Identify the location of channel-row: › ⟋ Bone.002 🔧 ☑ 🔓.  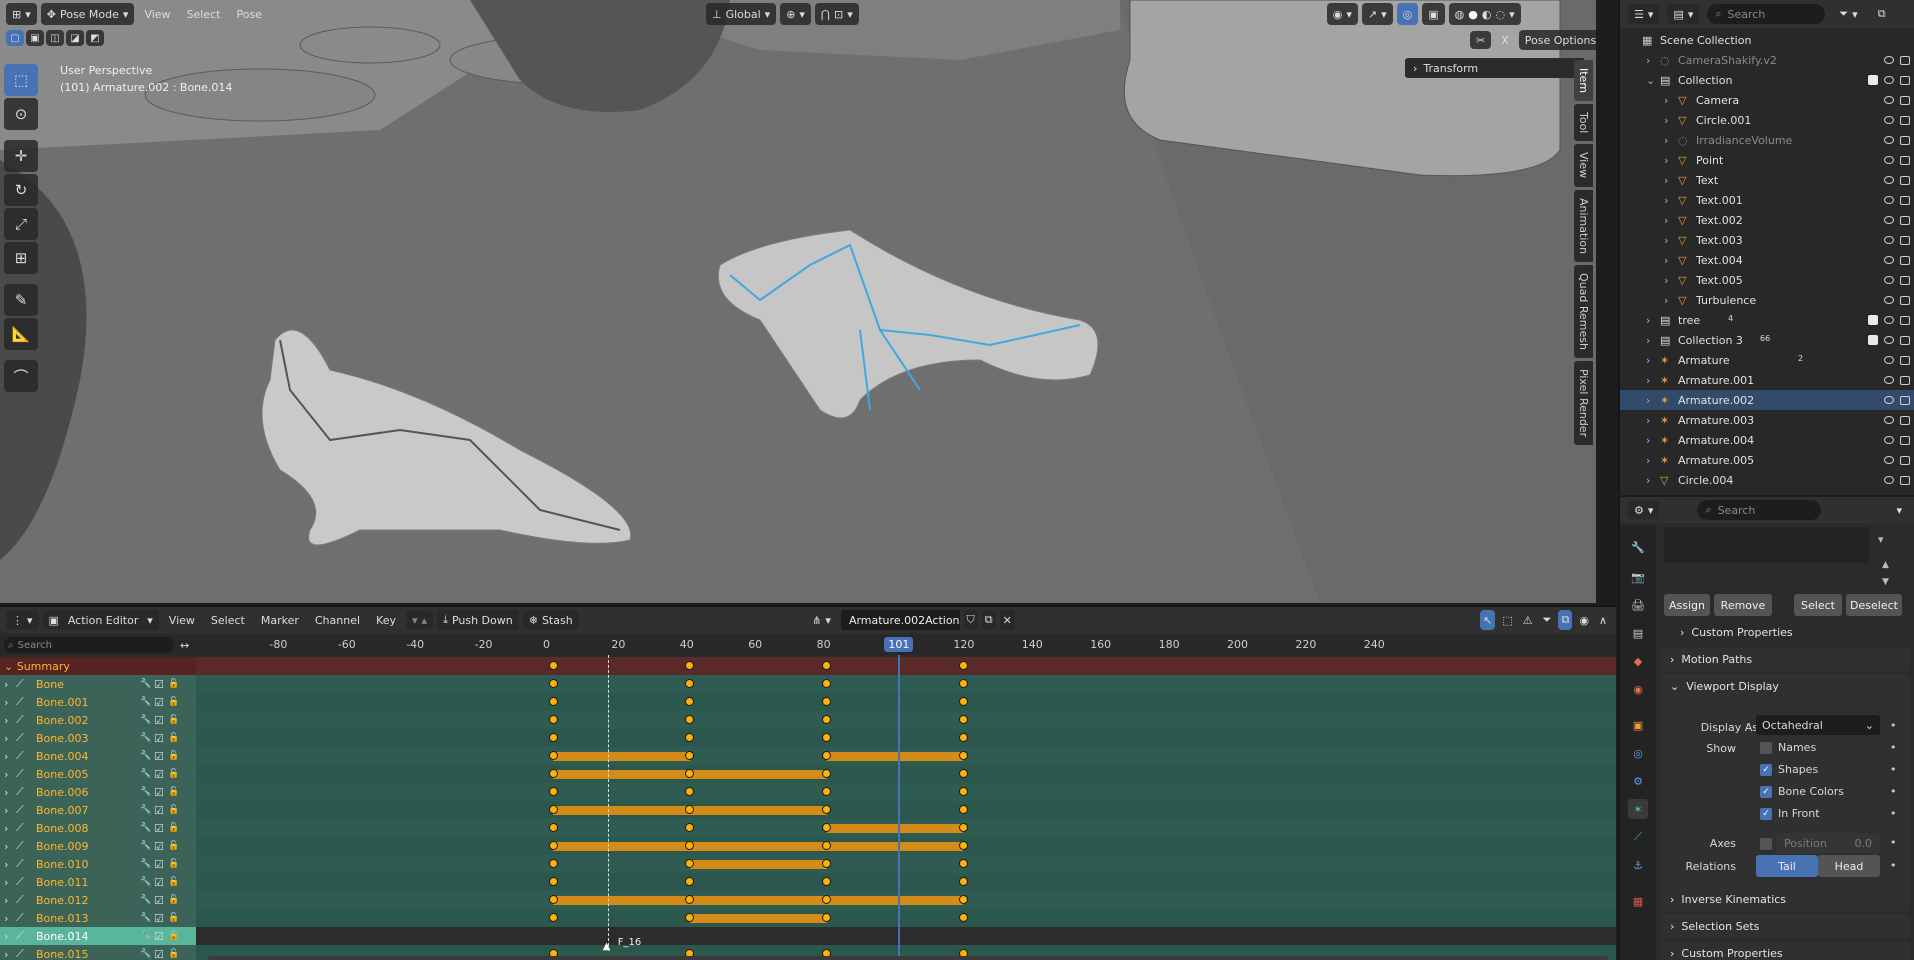
(98, 720).